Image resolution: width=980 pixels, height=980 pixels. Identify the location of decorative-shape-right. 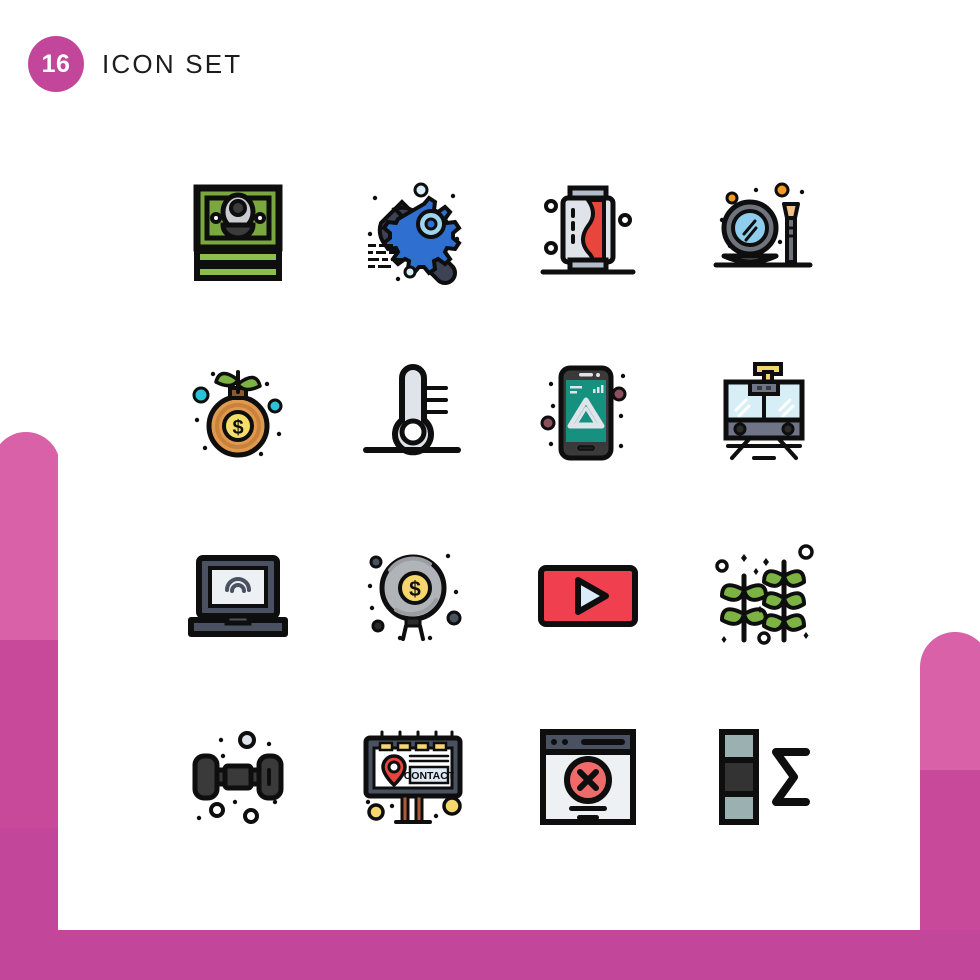
(950, 806).